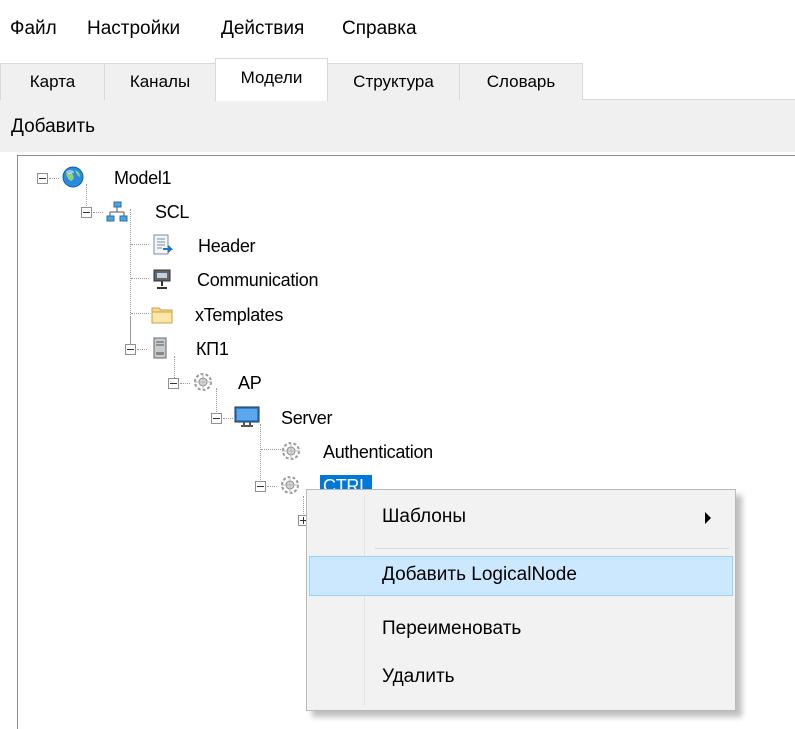 Image resolution: width=795 pixels, height=729 pixels. What do you see at coordinates (162, 279) in the screenshot?
I see `network-card-icon` at bounding box center [162, 279].